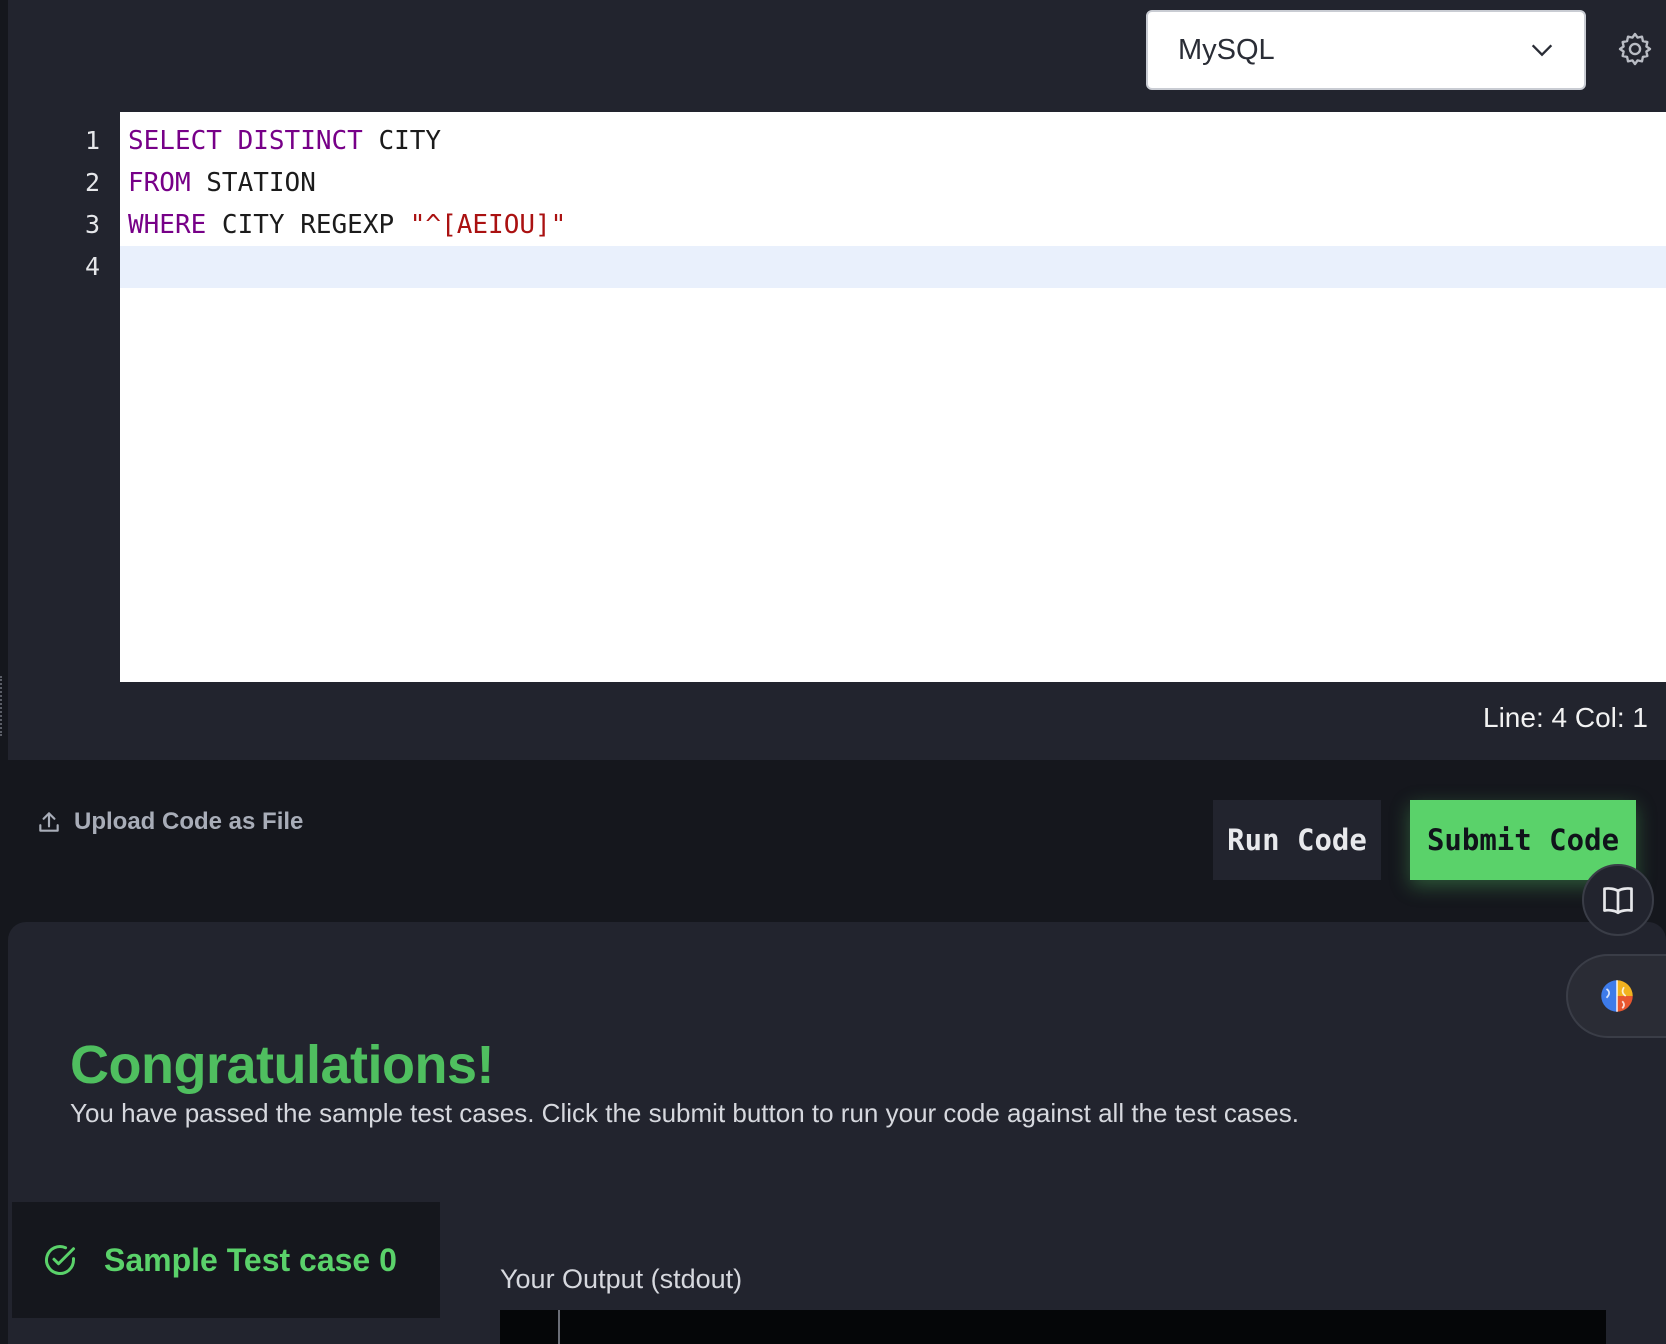 This screenshot has width=1666, height=1344. I want to click on line-number: 2, so click(92, 182).